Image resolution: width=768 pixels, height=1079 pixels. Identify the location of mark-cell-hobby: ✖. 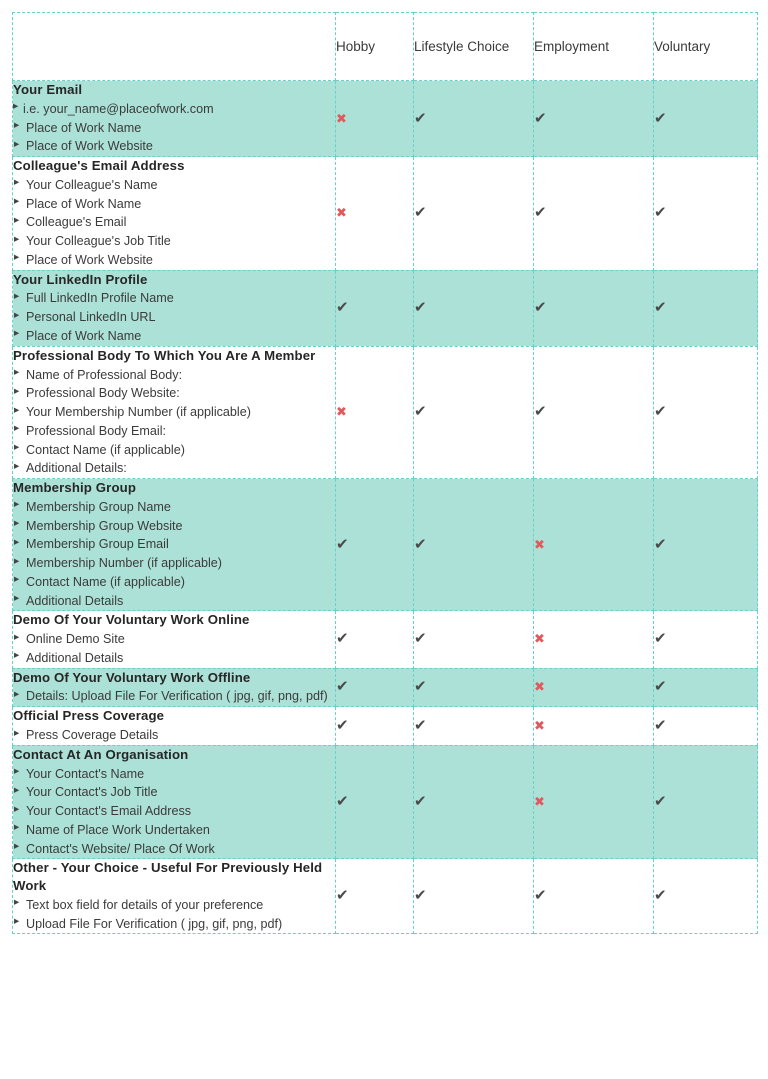
(374, 118).